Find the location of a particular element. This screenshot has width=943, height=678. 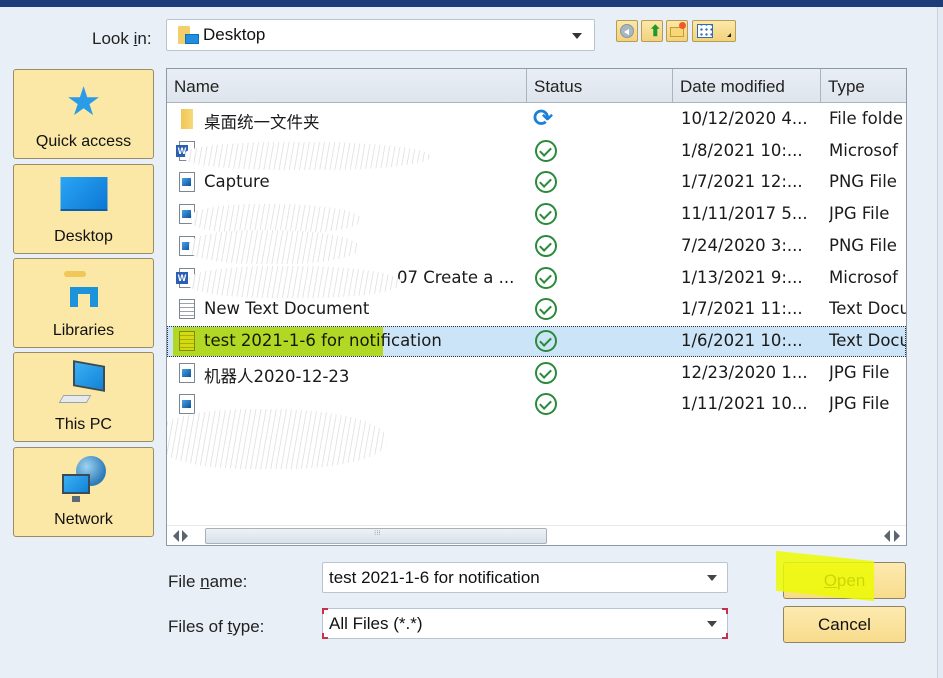

view-menu-button is located at coordinates (714, 31).